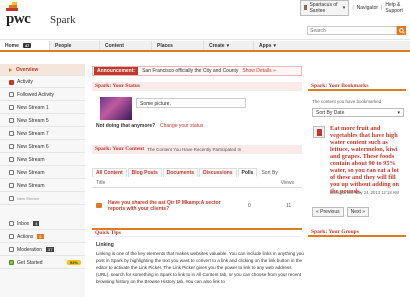 This screenshot has width=410, height=297. I want to click on sidebar-item-label: New Stream, so click(31, 185).